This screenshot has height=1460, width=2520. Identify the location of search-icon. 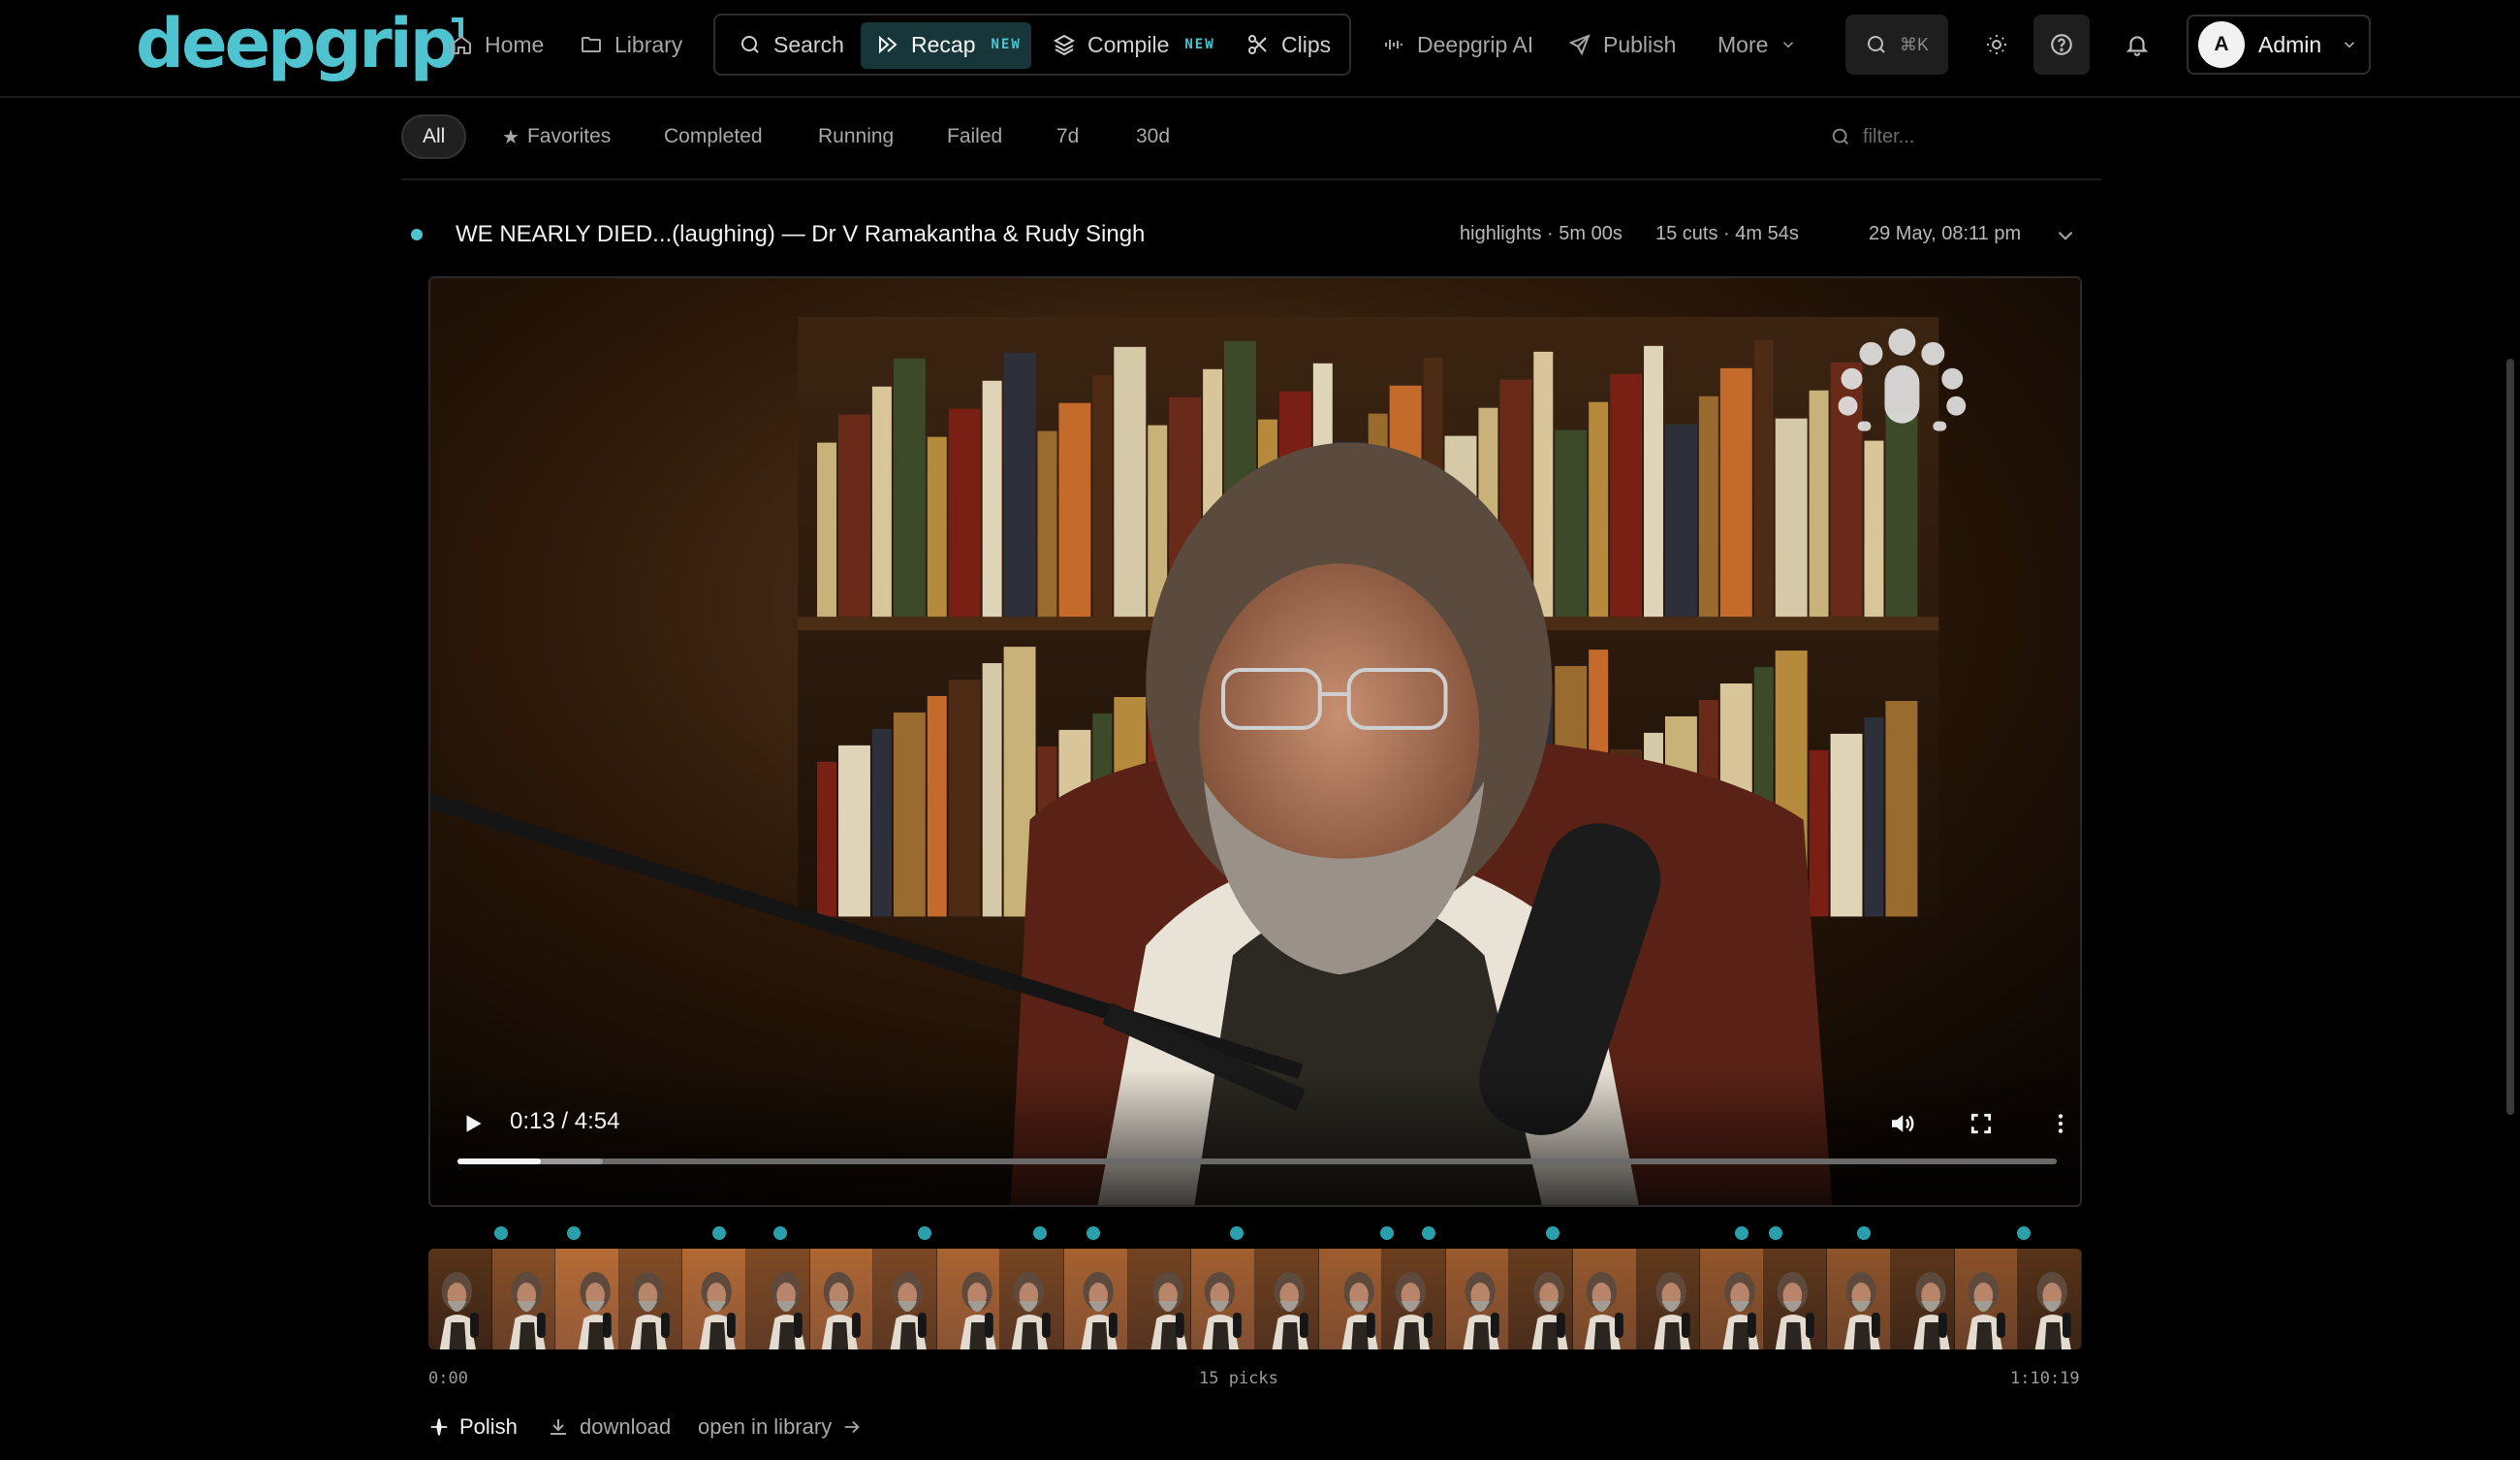
(750, 45).